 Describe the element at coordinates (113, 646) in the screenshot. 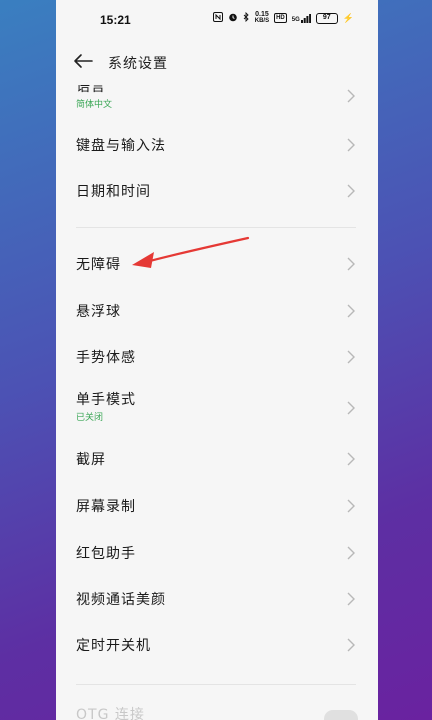

I see `item-label: 定时开关机` at that location.